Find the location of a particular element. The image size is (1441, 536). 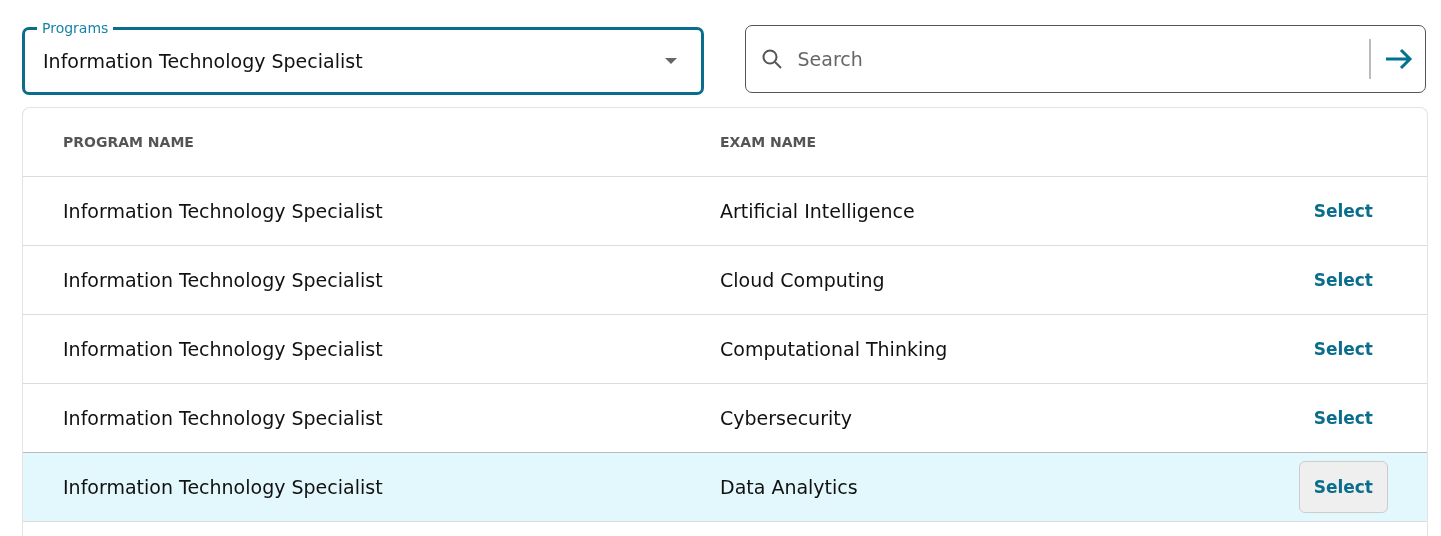

table-row: Information Technology Specialist Cloud Computing Select is located at coordinates (725, 280).